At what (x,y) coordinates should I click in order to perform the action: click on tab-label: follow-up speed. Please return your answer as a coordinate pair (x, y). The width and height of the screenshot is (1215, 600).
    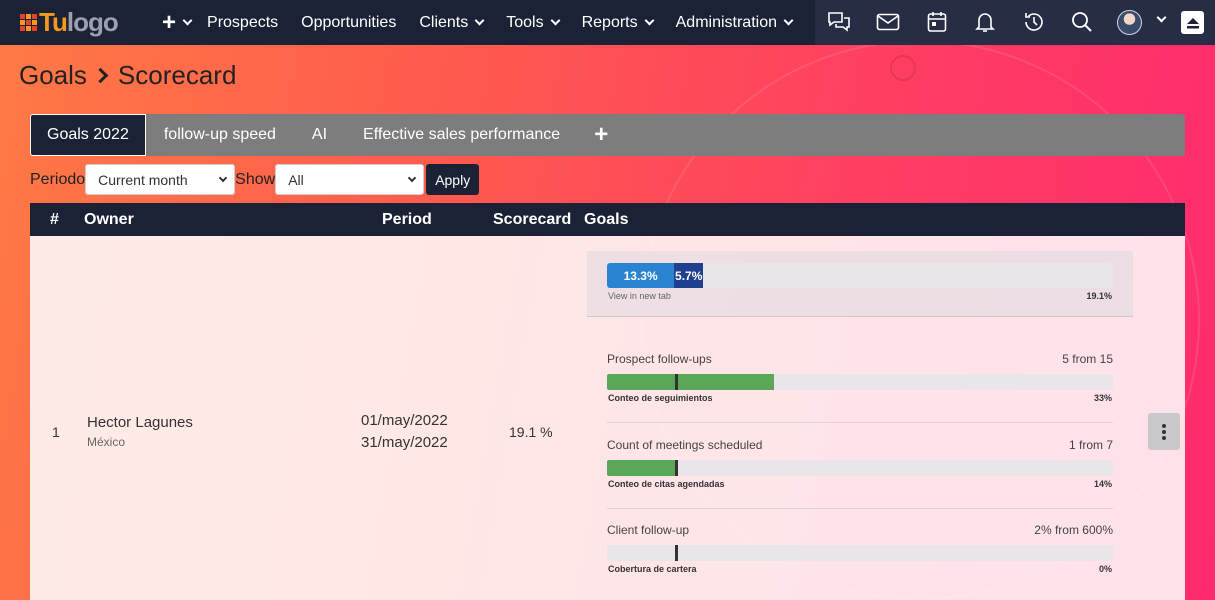
    Looking at the image, I should click on (219, 134).